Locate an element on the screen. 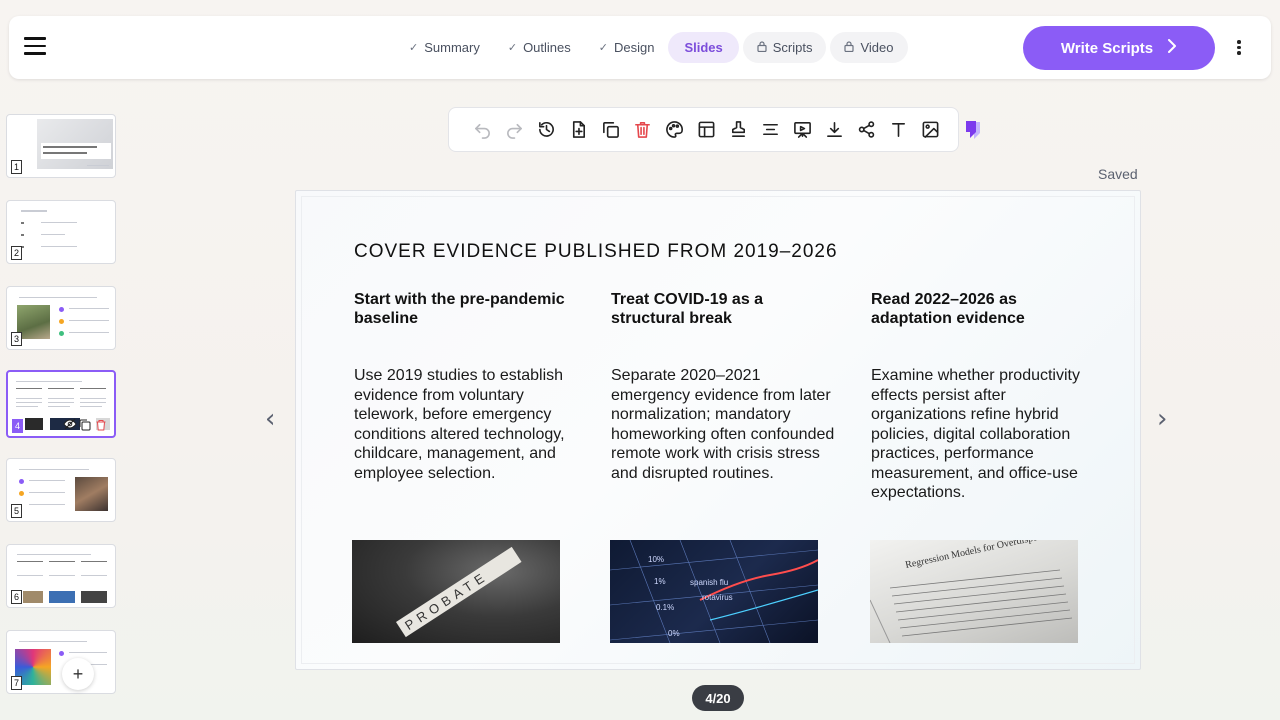 This screenshot has width=1280, height=720. step-label: Summary is located at coordinates (452, 47).